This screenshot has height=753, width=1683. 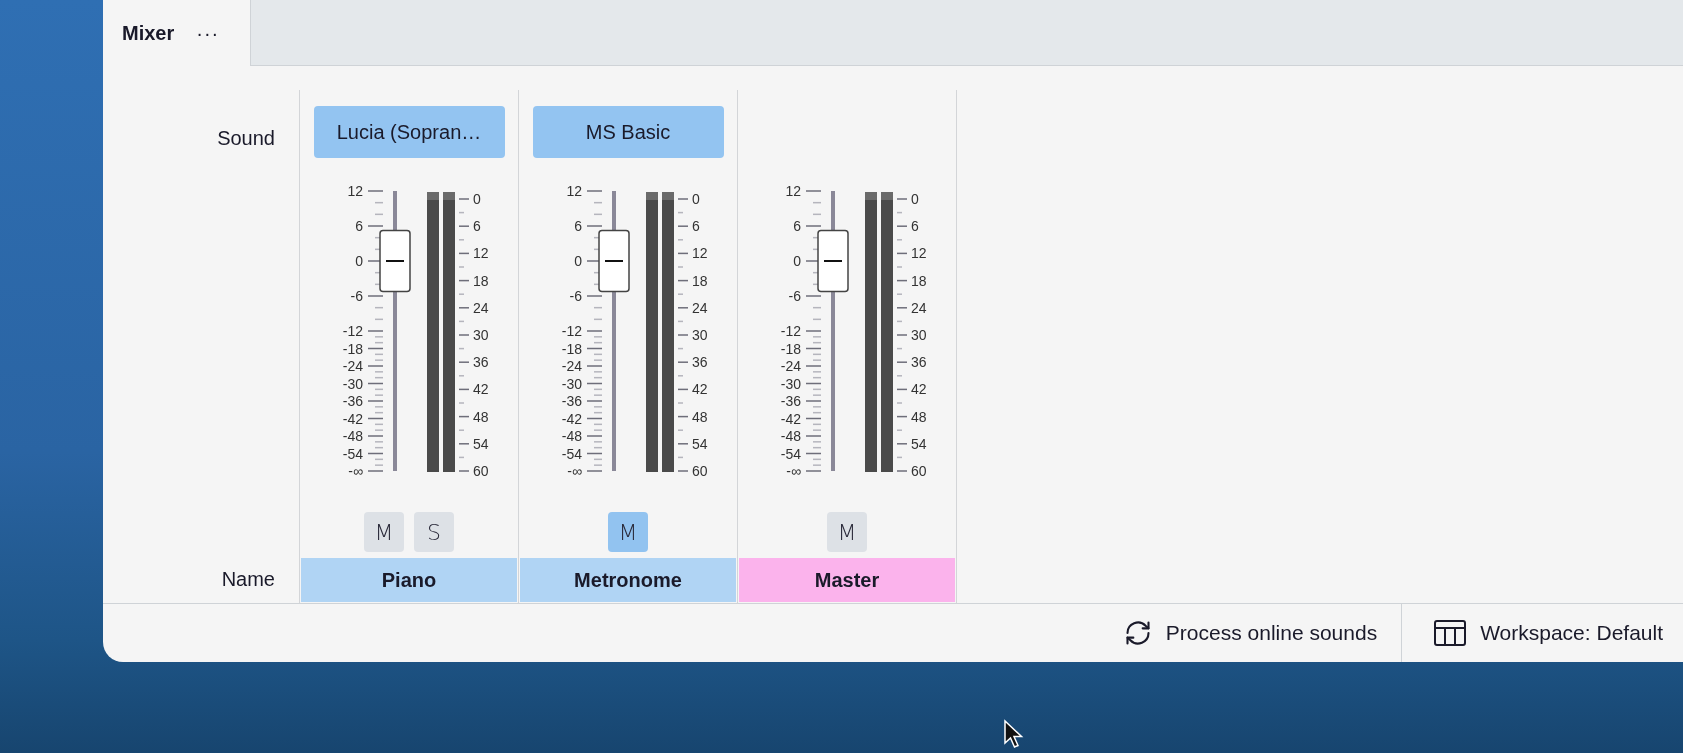 I want to click on status-label: Process online sounds, so click(x=1271, y=633).